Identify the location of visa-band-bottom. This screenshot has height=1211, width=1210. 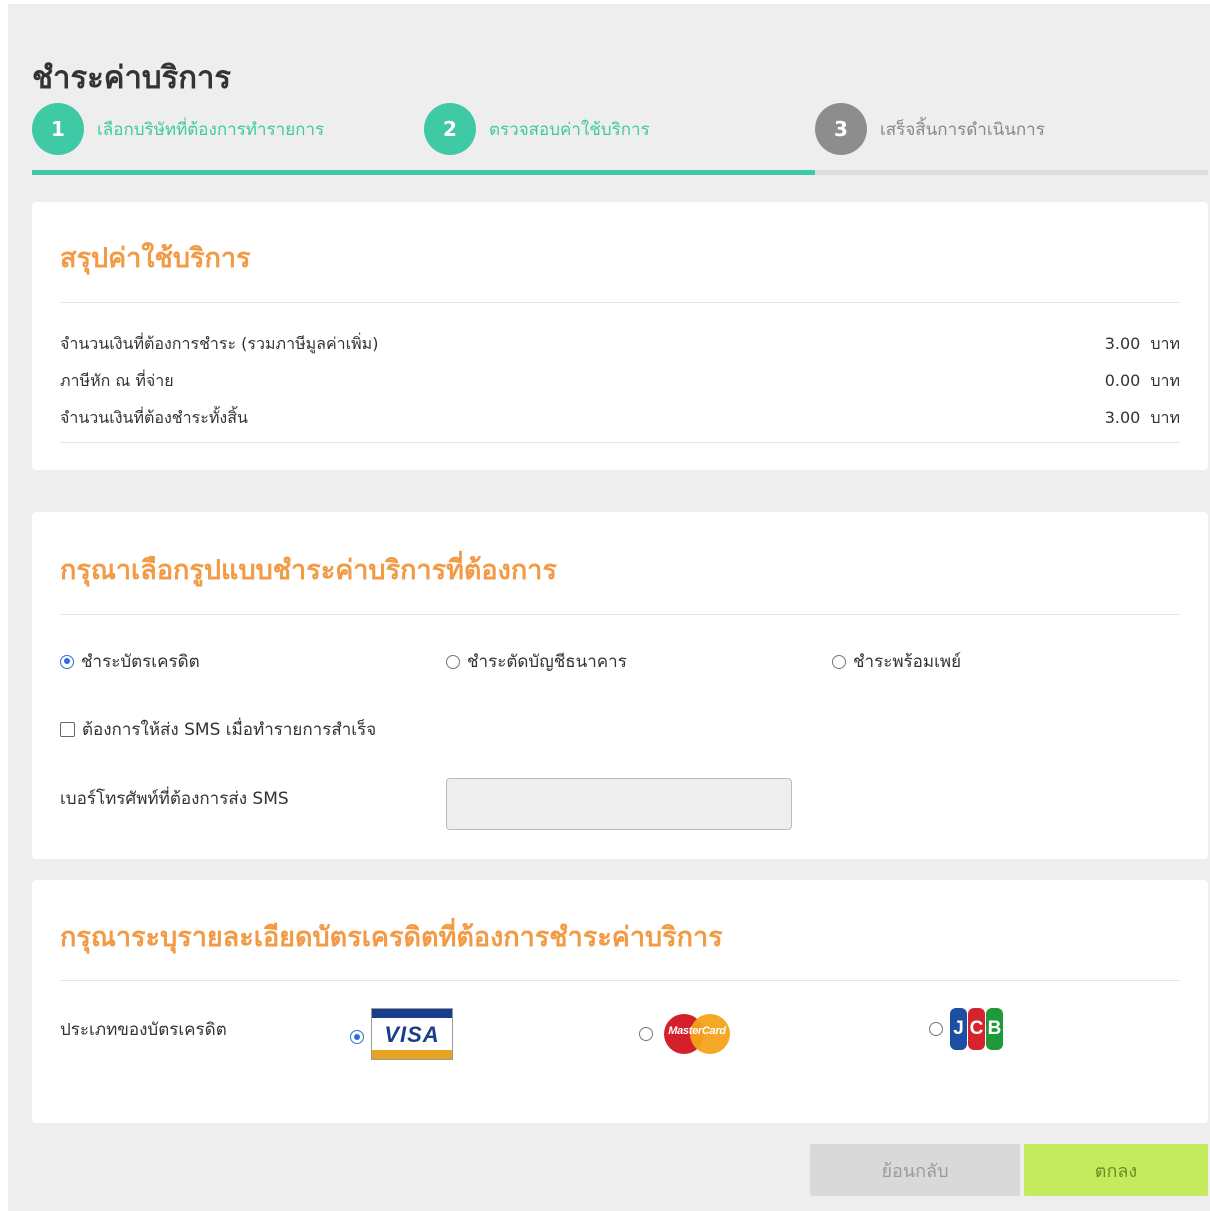
(412, 1054).